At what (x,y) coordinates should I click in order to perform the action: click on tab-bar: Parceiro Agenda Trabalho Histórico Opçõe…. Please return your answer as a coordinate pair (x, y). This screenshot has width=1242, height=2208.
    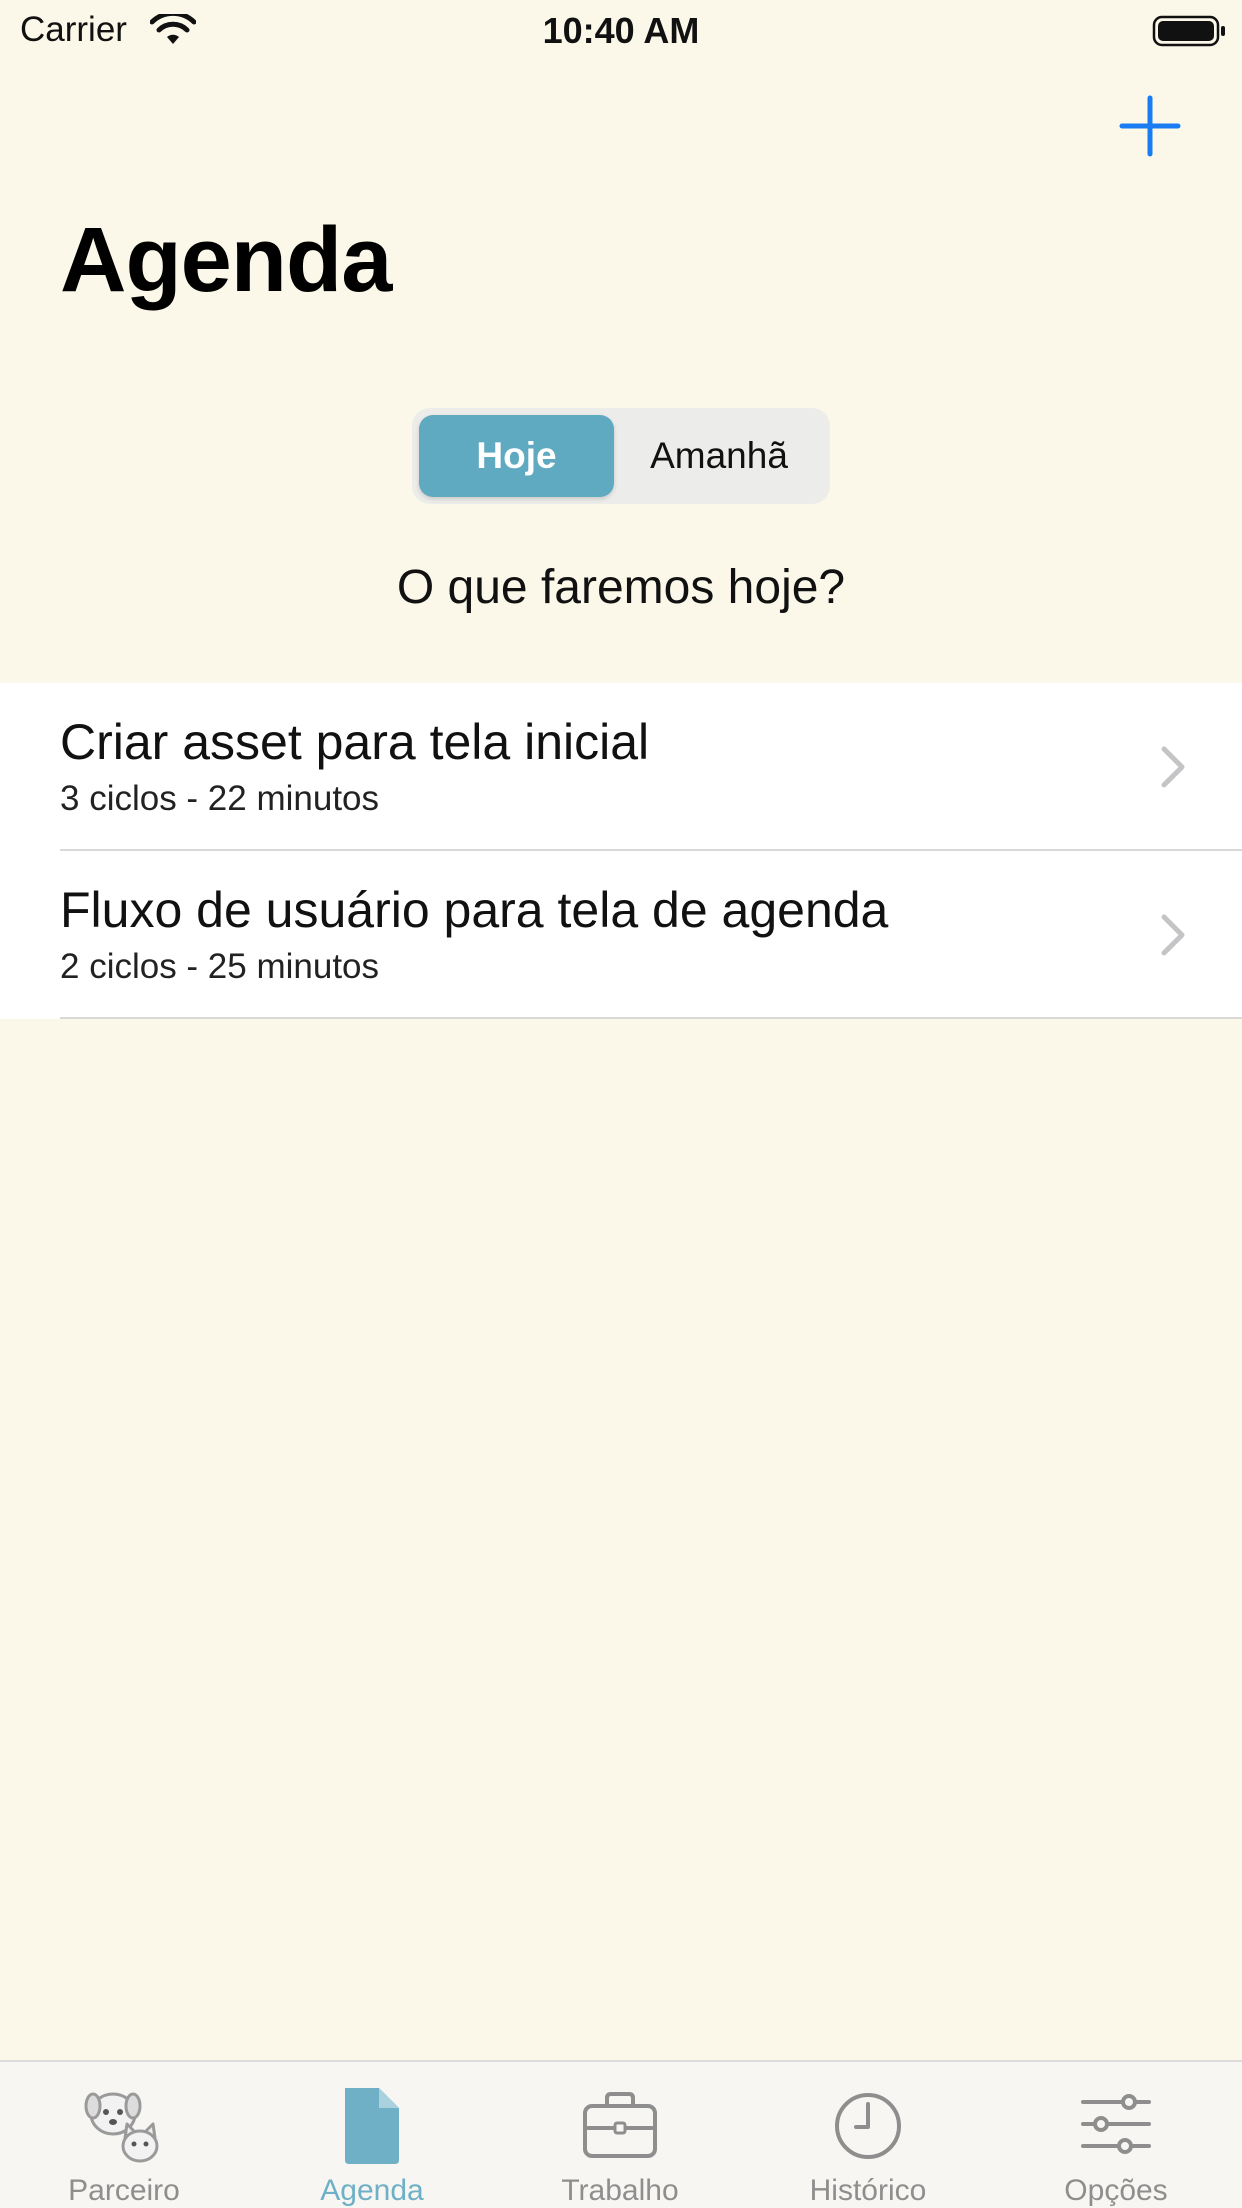
    Looking at the image, I should click on (621, 2134).